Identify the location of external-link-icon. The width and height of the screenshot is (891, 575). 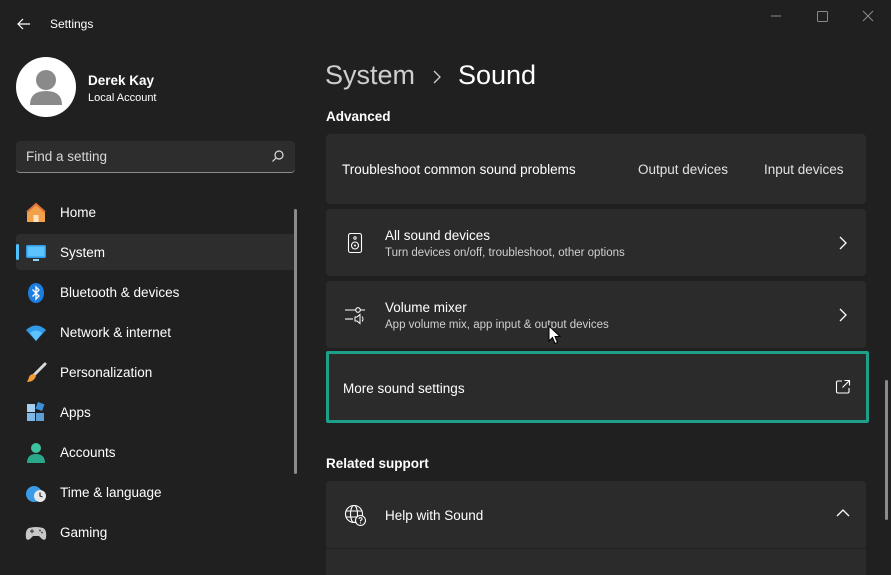
(843, 386).